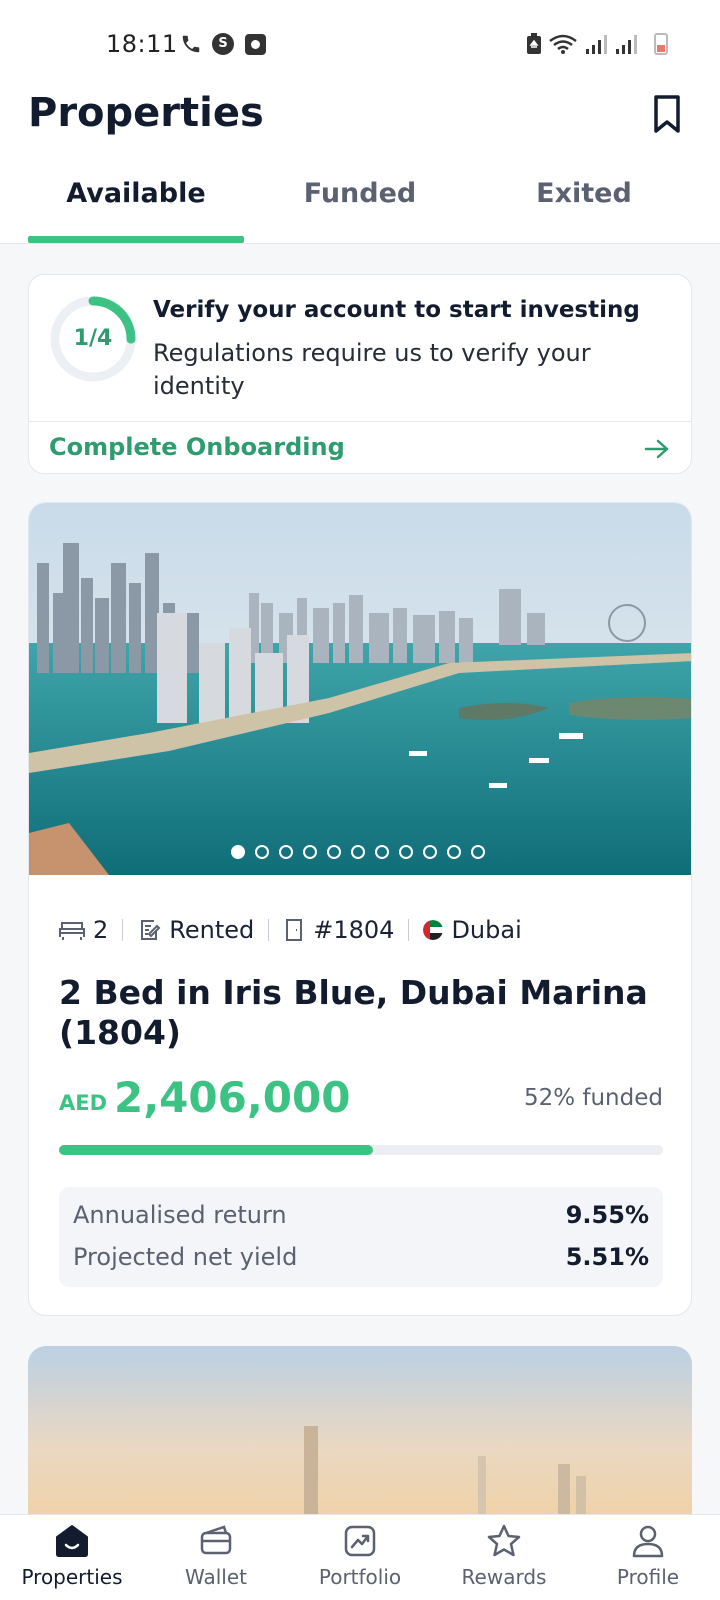  What do you see at coordinates (504, 1557) in the screenshot?
I see `nav-rewards: Rewards` at bounding box center [504, 1557].